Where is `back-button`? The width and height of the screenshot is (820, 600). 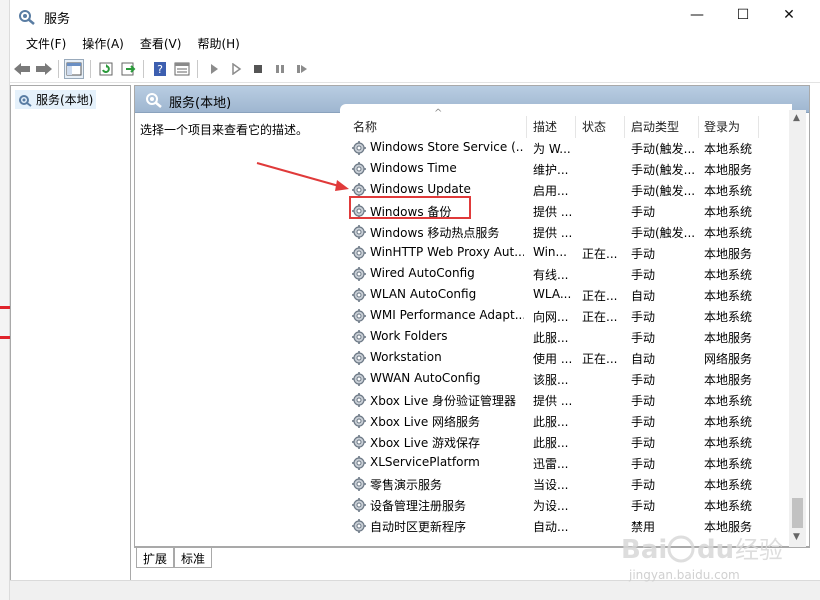 back-button is located at coordinates (22, 69).